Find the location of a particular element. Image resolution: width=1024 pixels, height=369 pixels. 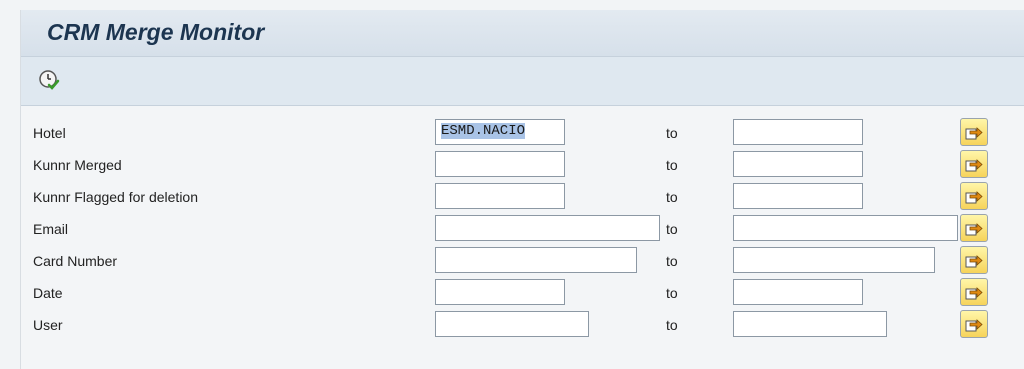

selection-row-email: Email to is located at coordinates (522, 228).